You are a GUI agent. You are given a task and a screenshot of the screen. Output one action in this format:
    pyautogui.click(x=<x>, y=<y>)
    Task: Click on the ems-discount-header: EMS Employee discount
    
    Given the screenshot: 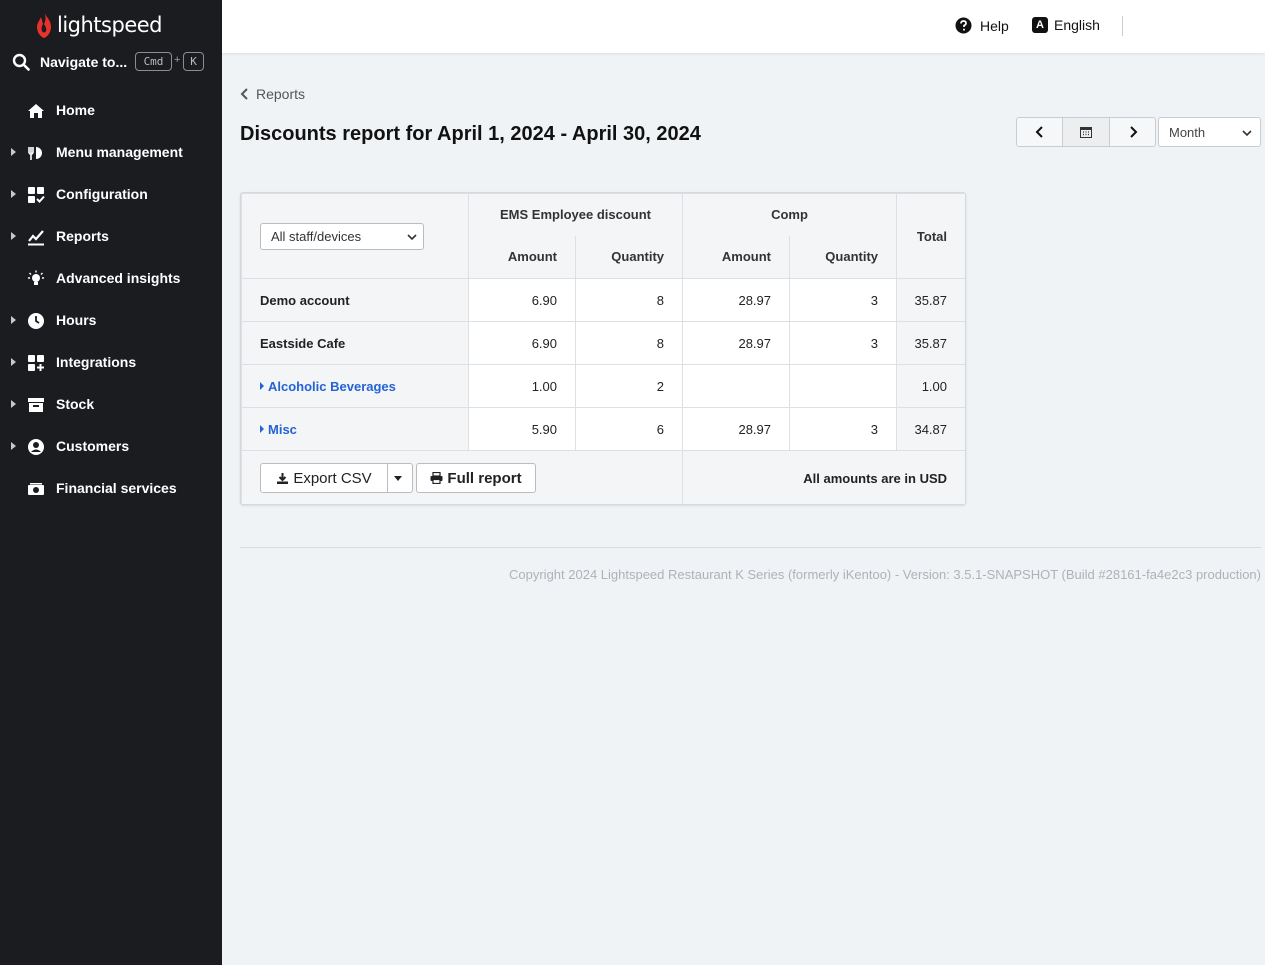 What is the action you would take?
    pyautogui.click(x=575, y=214)
    